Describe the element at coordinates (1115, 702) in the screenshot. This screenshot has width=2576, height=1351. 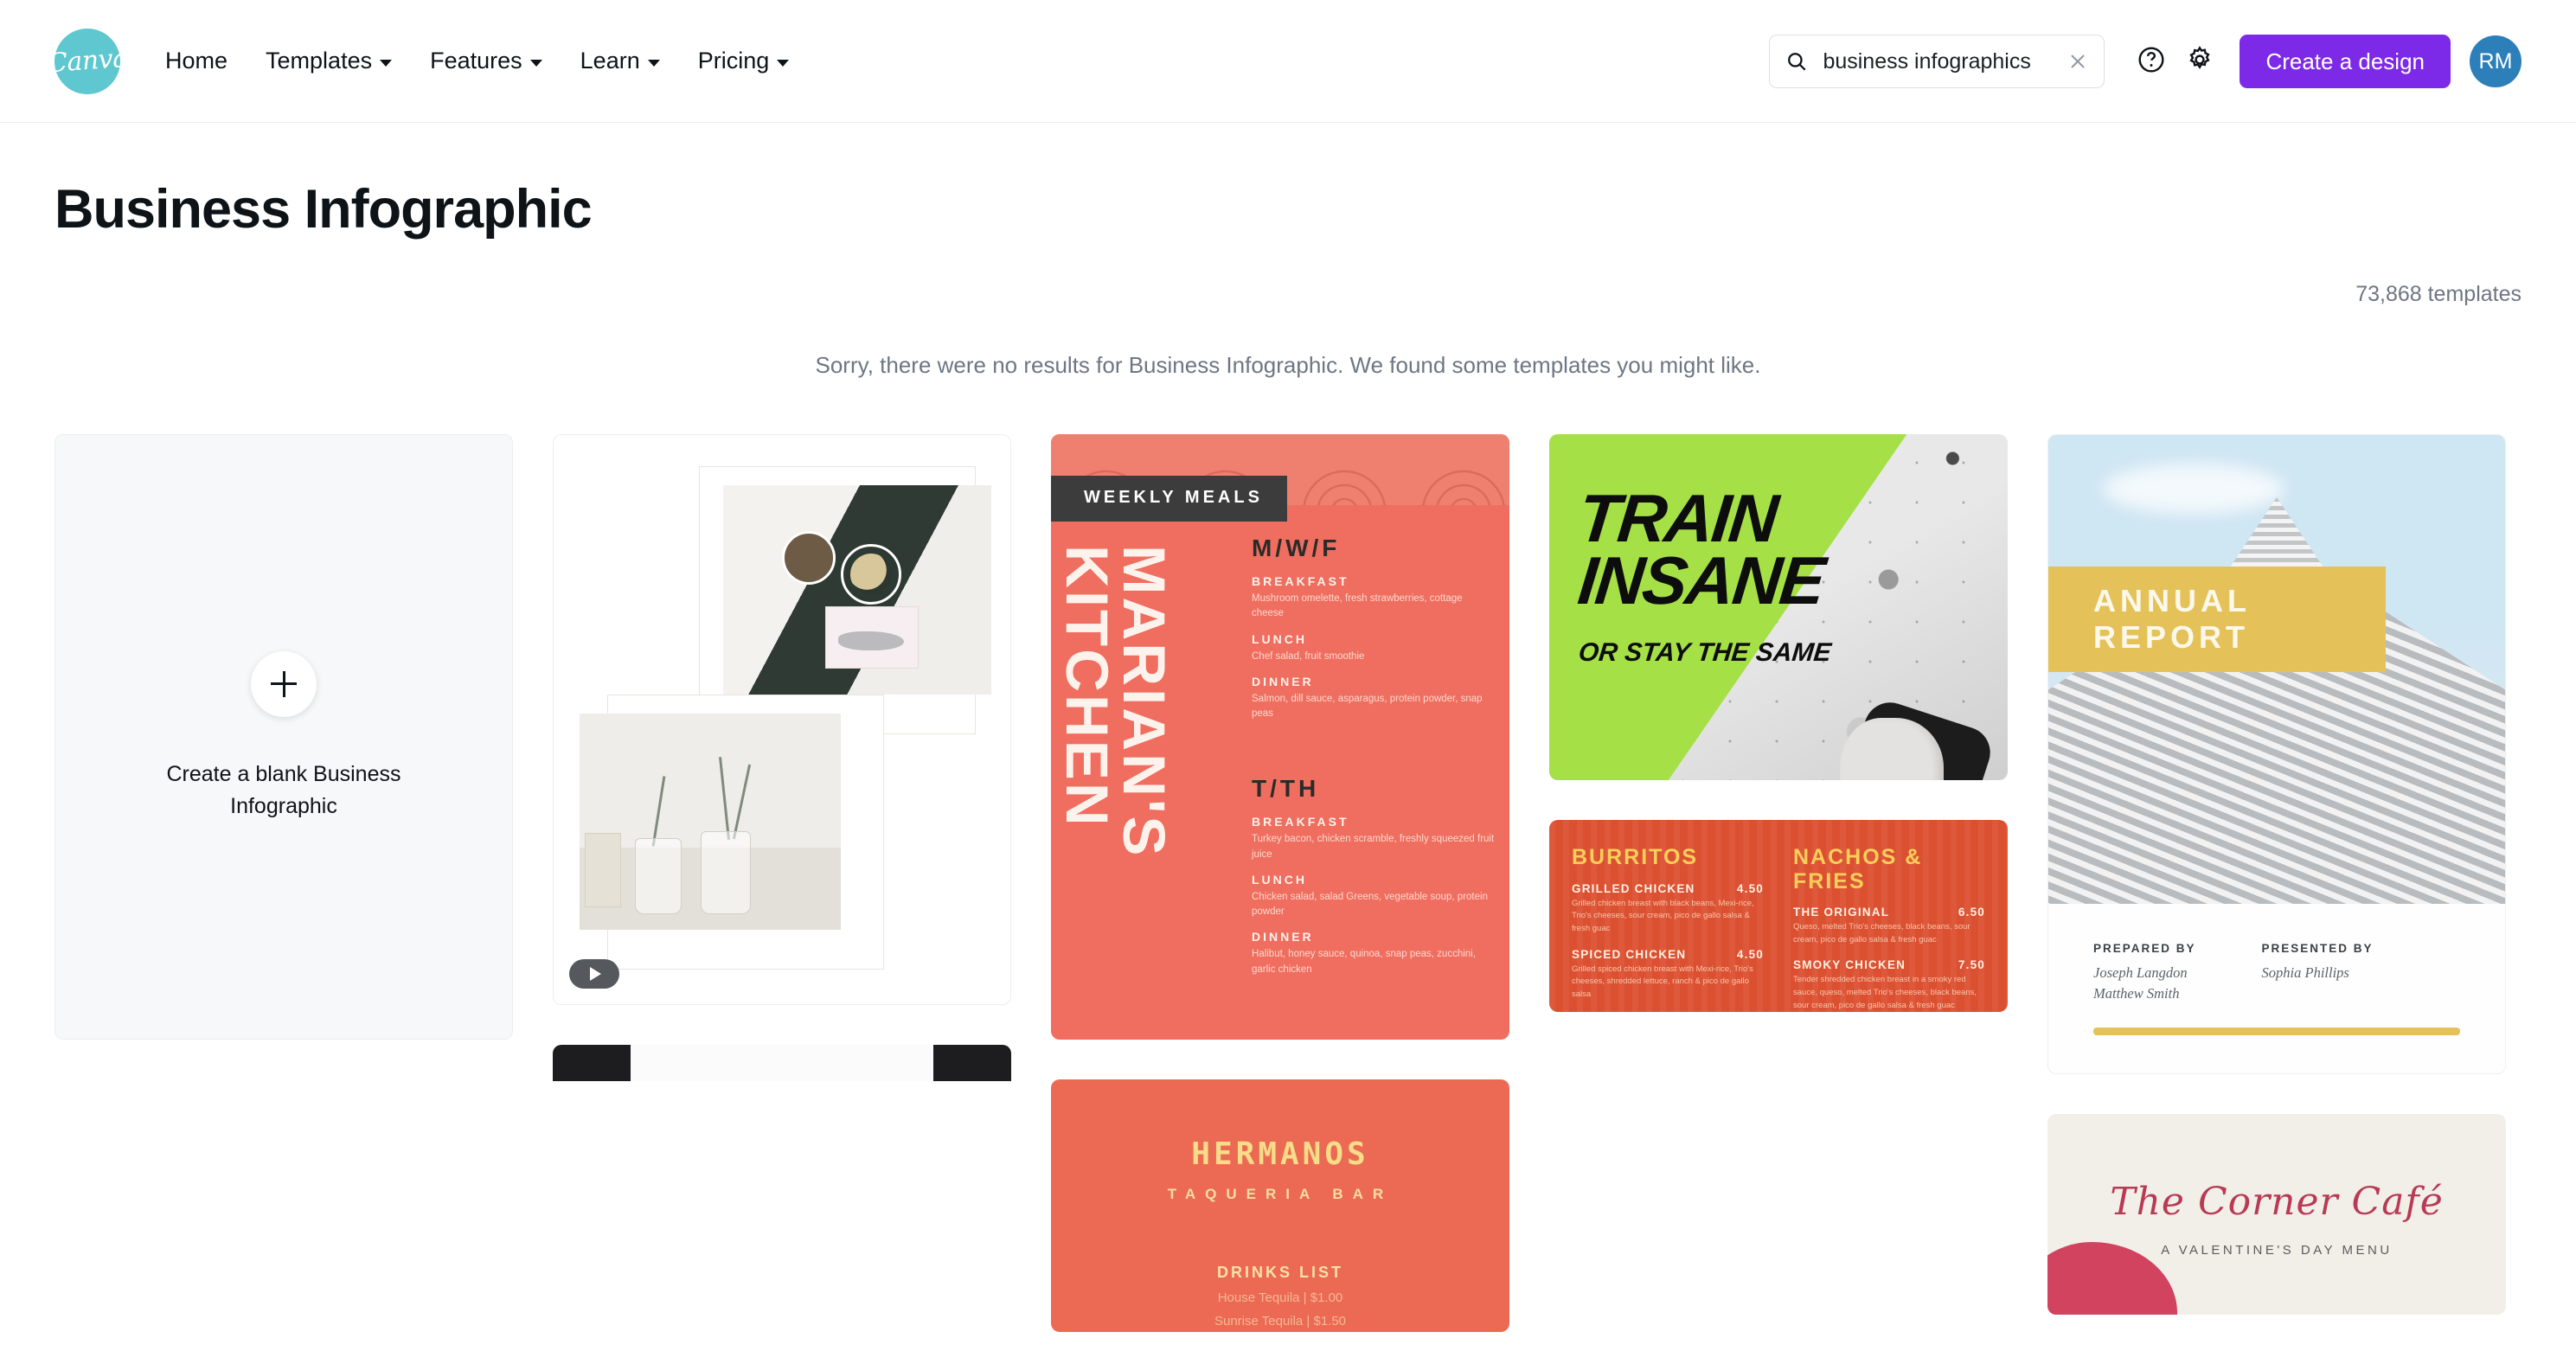
I see `weekly-meals-brand: MARIAN'S KITCHEN` at that location.